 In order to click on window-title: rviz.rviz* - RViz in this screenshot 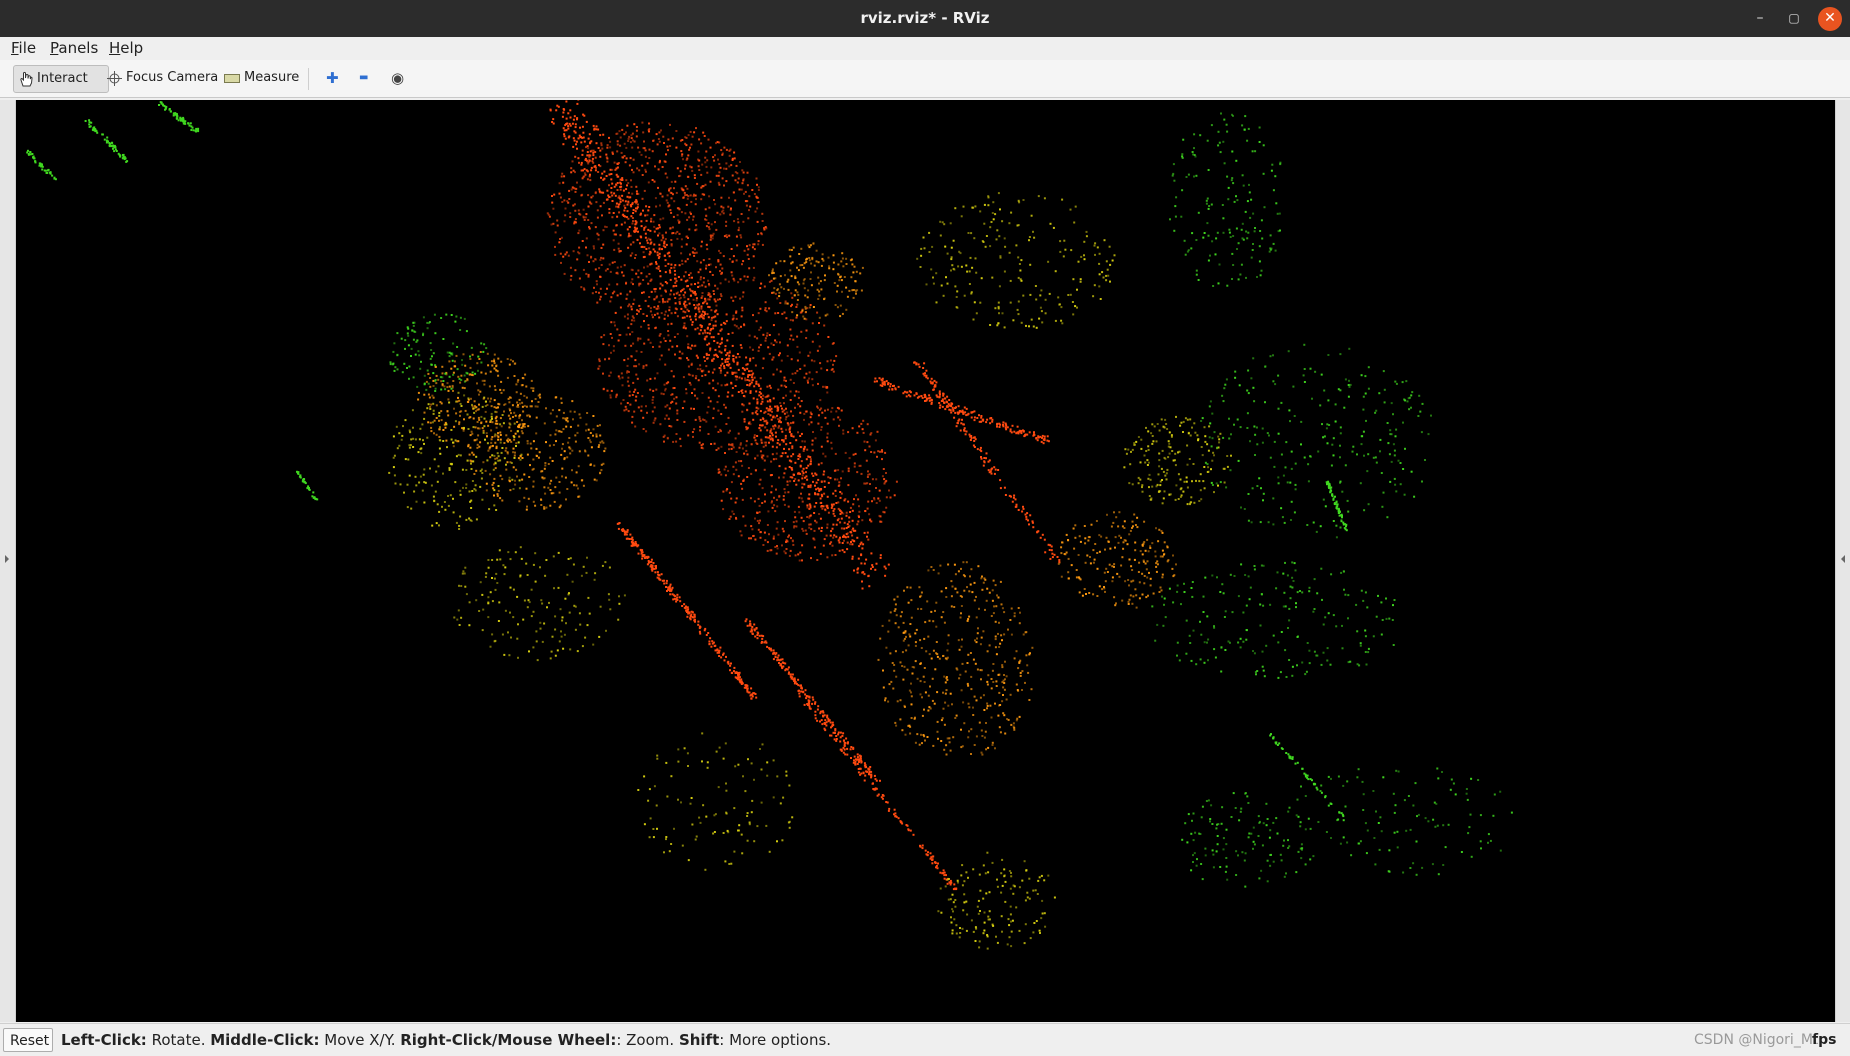, I will do `click(925, 18)`.